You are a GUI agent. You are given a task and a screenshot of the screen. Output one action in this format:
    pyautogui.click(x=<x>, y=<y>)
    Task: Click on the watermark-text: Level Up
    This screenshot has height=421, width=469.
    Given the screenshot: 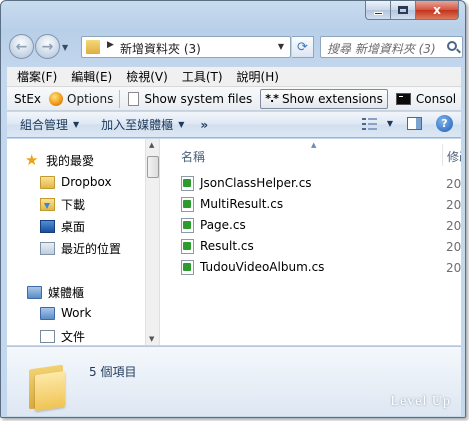 What is the action you would take?
    pyautogui.click(x=420, y=401)
    